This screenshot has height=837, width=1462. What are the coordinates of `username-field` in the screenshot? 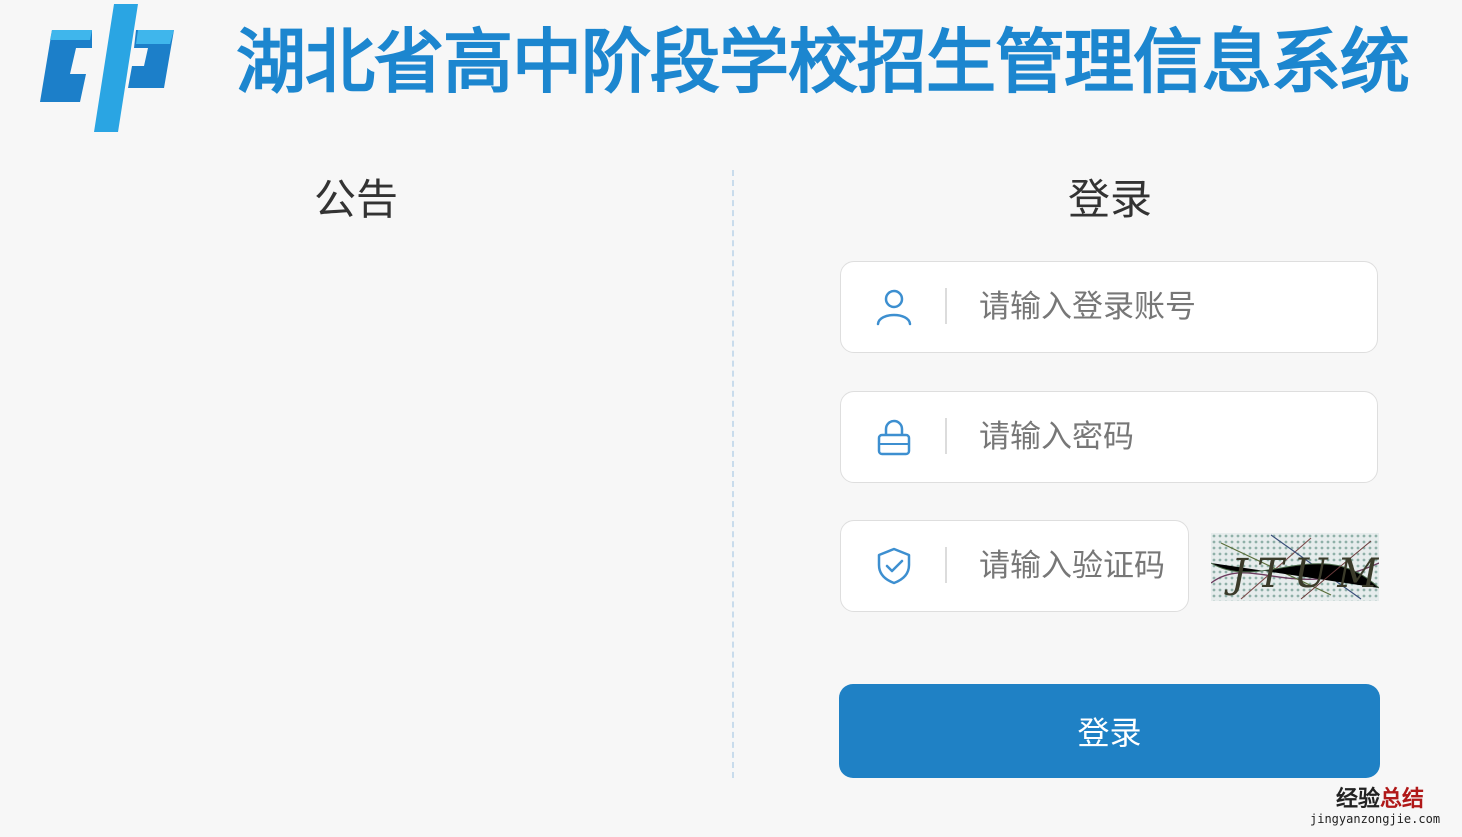 It's located at (1109, 307).